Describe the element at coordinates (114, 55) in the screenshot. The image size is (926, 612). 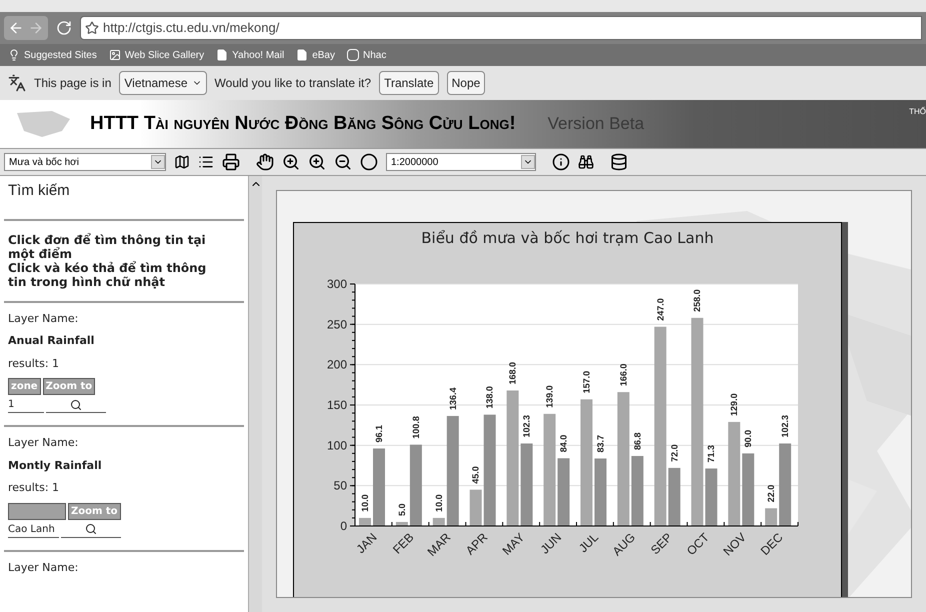
I see `slice-icon` at that location.